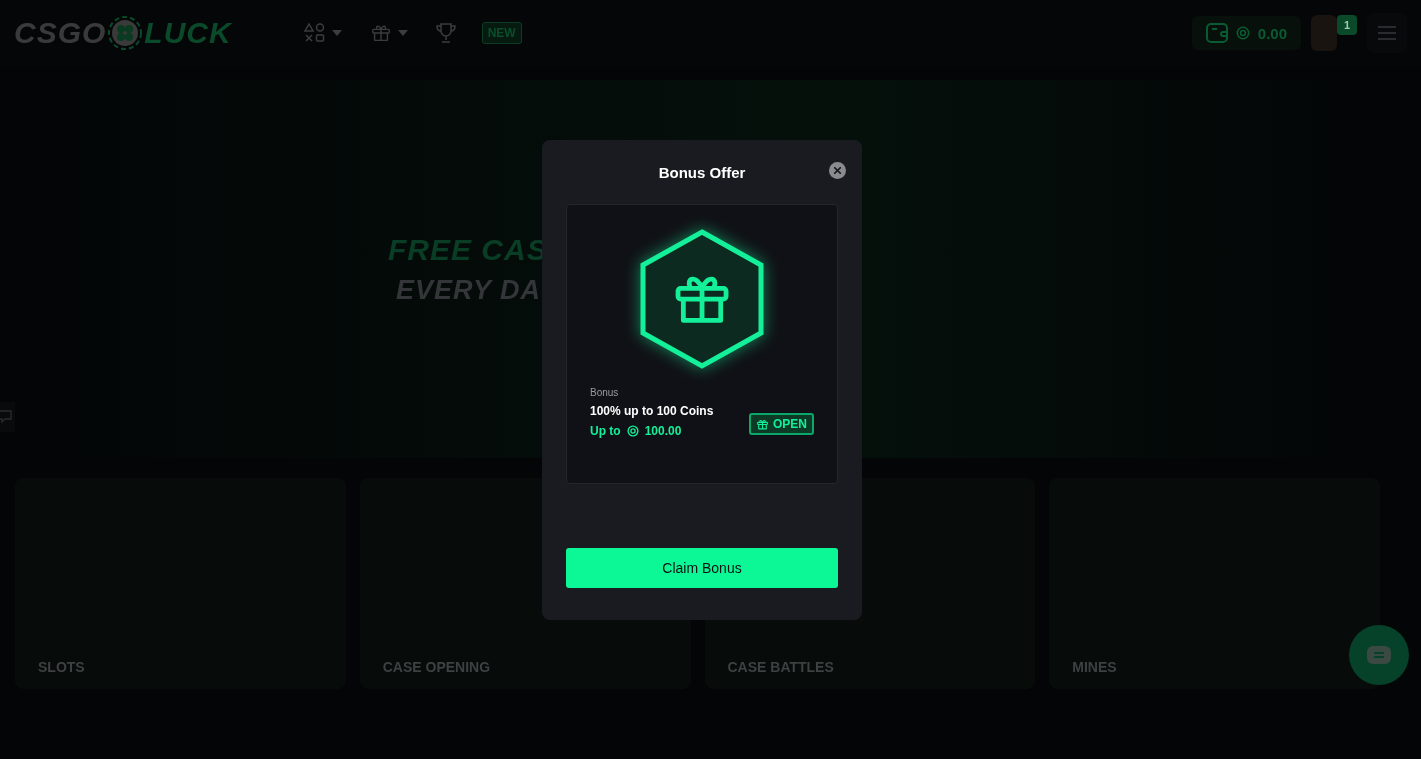 The image size is (1421, 759). What do you see at coordinates (702, 568) in the screenshot?
I see `claim-bonus-button: Claim Bonus` at bounding box center [702, 568].